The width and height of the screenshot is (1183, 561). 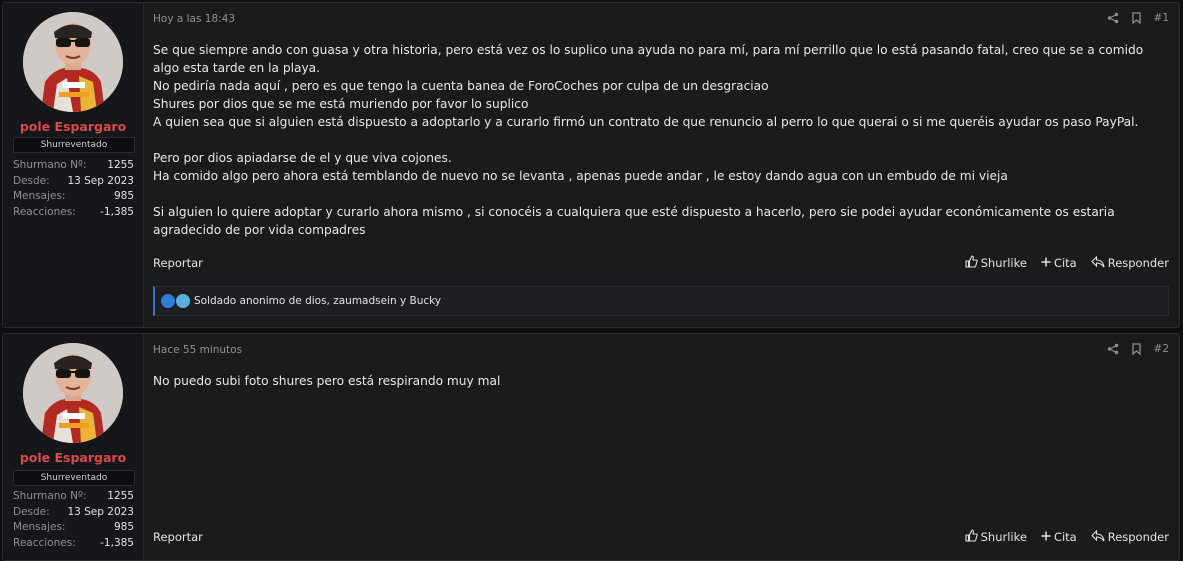 I want to click on haha-reaction-icon, so click(x=183, y=301).